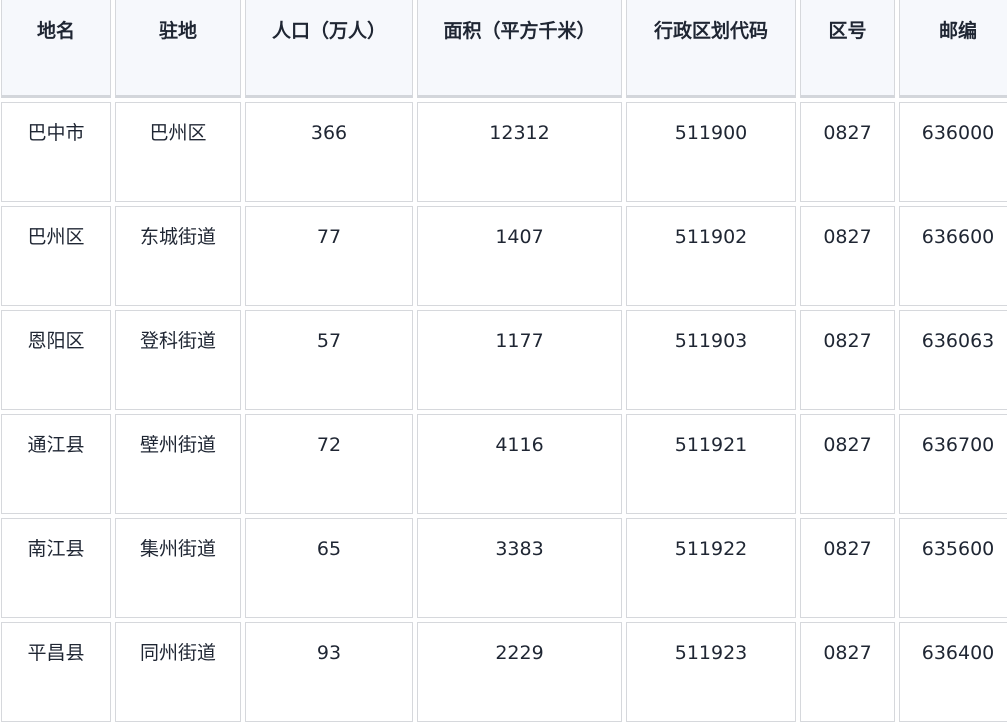 Image resolution: width=1007 pixels, height=723 pixels. I want to click on cell-name: 南江县, so click(56, 568).